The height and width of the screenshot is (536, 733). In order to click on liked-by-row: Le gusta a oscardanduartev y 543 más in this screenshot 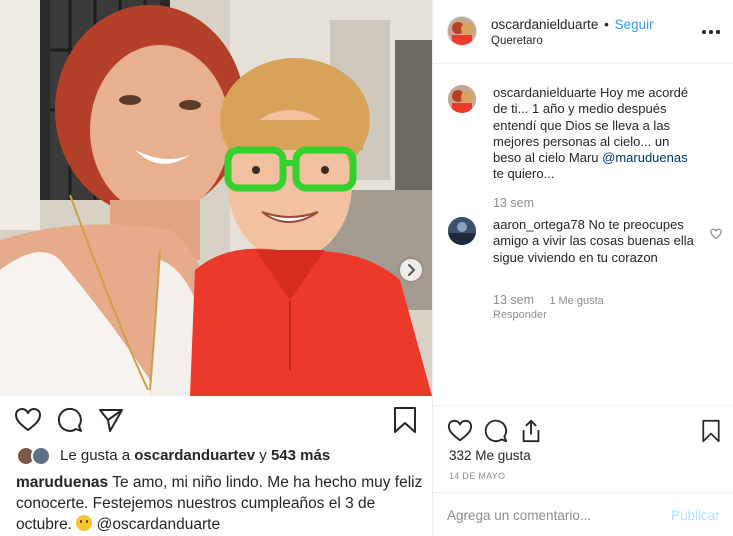, I will do `click(221, 456)`.